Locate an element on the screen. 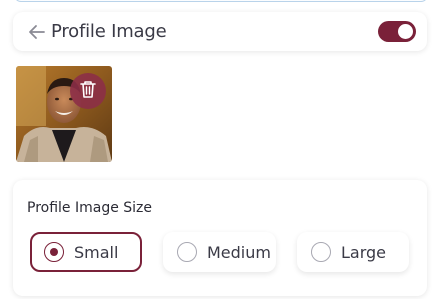 The image size is (438, 299). size-option-small: Small is located at coordinates (86, 252).